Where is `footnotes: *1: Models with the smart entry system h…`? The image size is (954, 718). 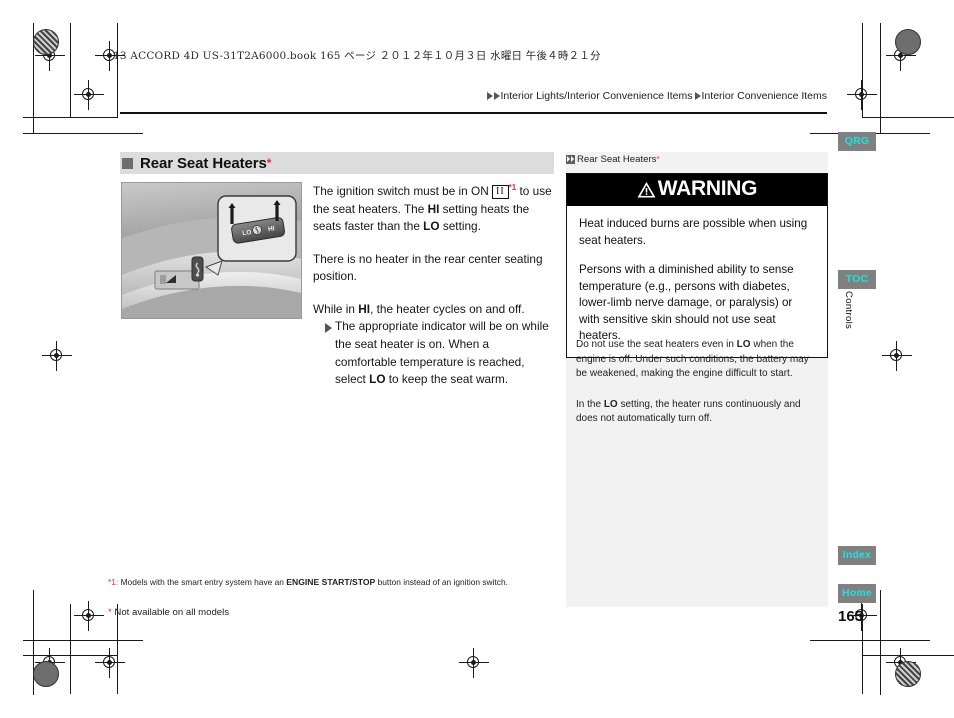 footnotes: *1: Models with the smart entry system h… is located at coordinates (333, 597).